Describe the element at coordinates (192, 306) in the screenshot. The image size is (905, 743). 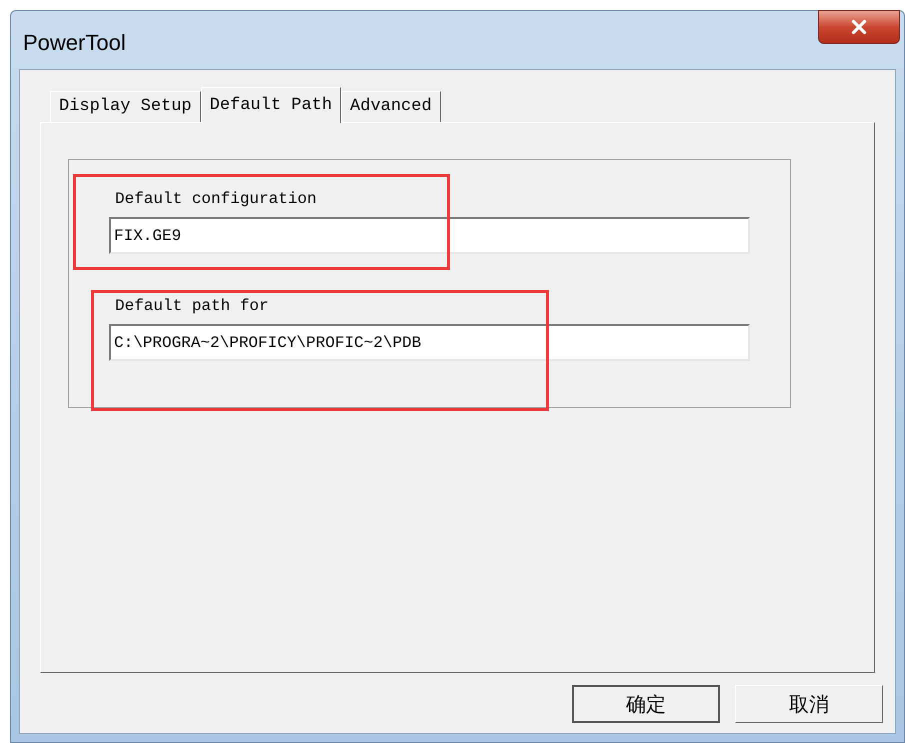
I see `field-label: Default path for` at that location.